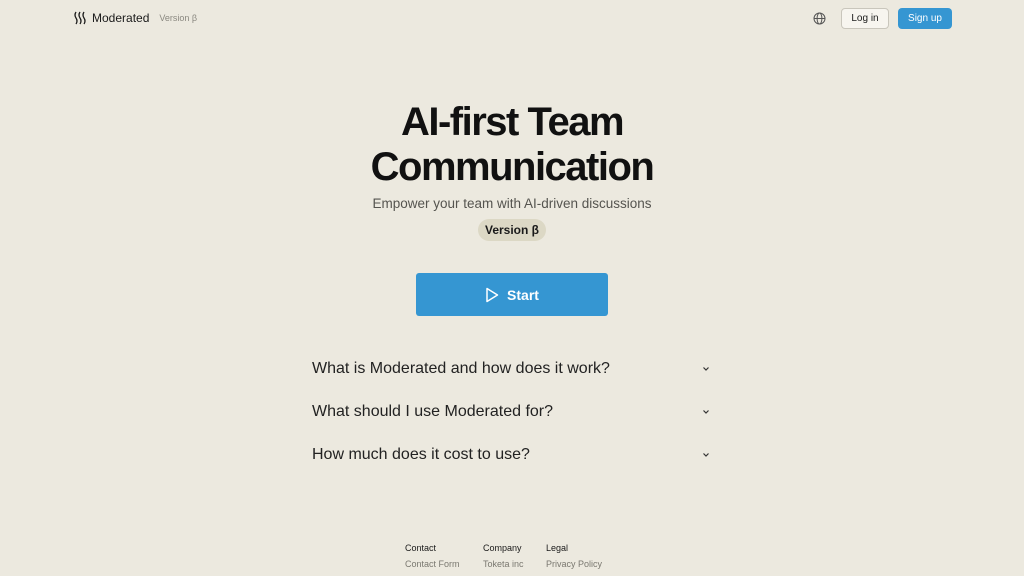  I want to click on footer-heading: Contact, so click(421, 548).